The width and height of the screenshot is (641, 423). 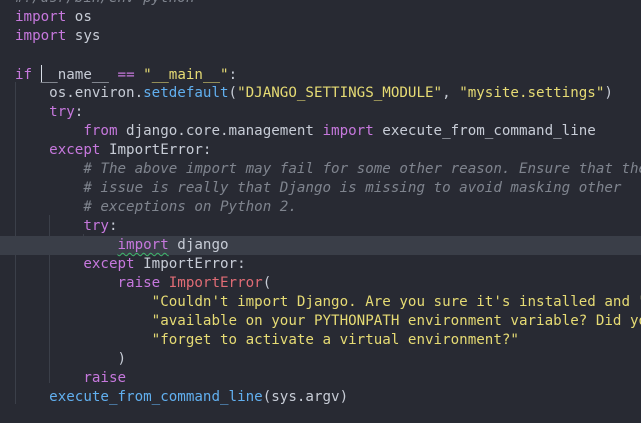 I want to click on code-line: ), so click(x=320, y=359).